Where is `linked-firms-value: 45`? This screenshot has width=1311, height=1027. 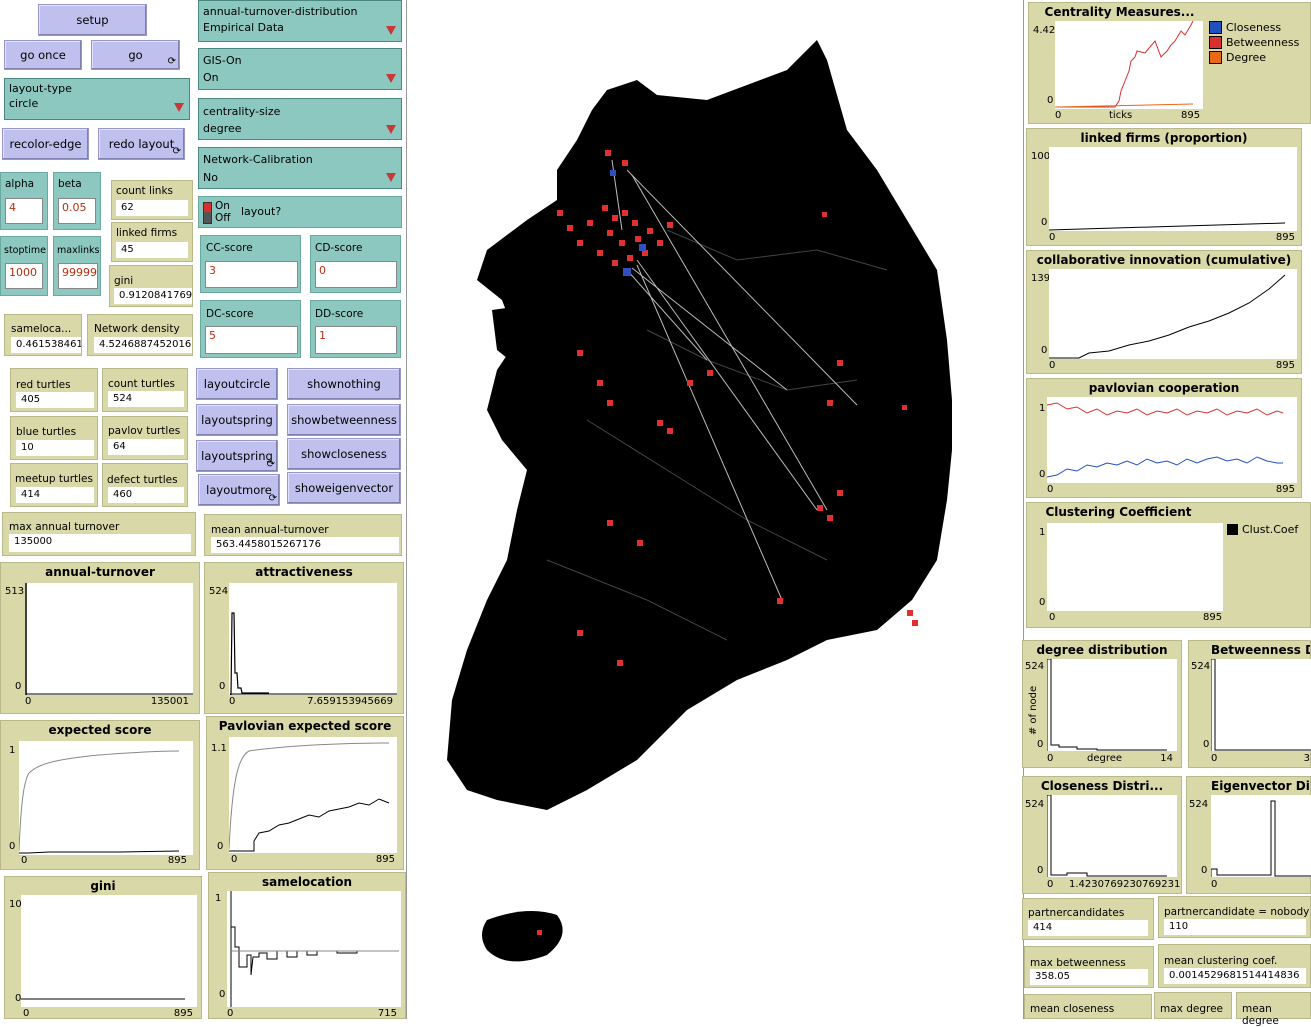 linked-firms-value: 45 is located at coordinates (152, 250).